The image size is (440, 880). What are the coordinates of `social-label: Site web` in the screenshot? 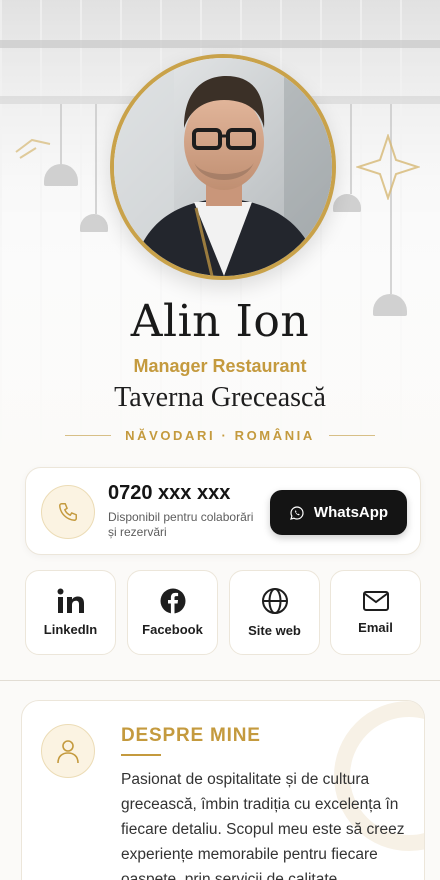 It's located at (274, 630).